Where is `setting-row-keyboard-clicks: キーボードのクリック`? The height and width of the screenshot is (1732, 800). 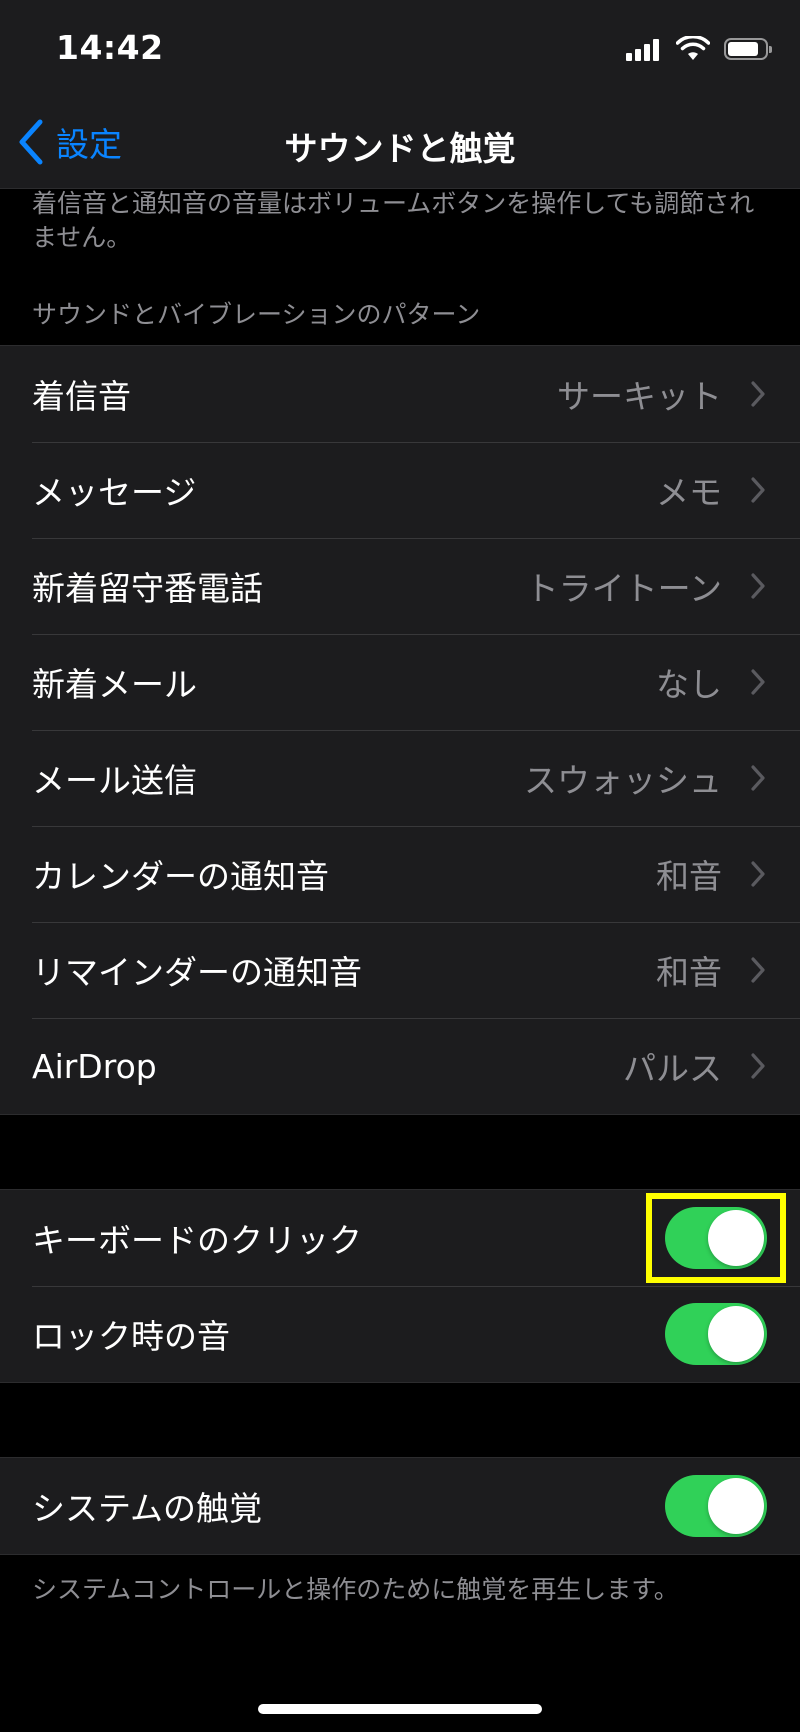 setting-row-keyboard-clicks: キーボードのクリック is located at coordinates (400, 1238).